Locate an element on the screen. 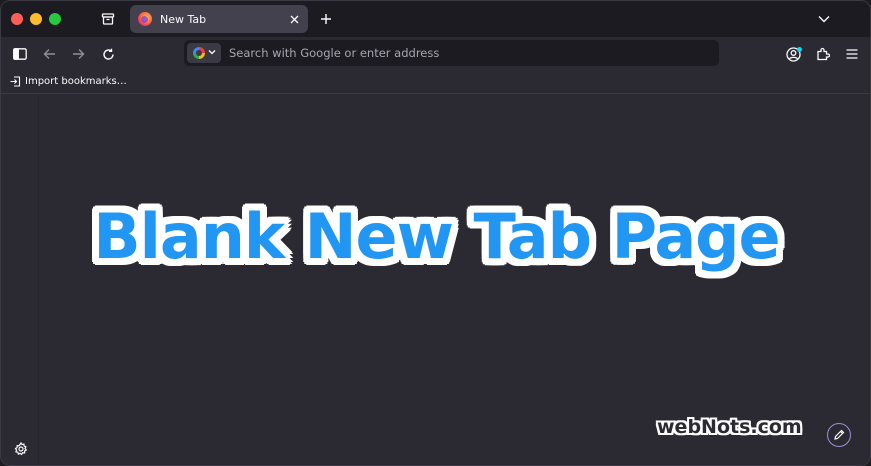  google-icon is located at coordinates (198, 53).